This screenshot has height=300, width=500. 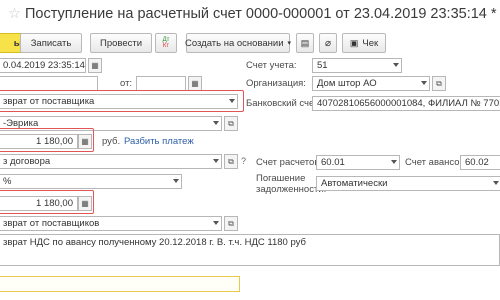 What do you see at coordinates (121, 43) in the screenshot?
I see `post-button: Провести` at bounding box center [121, 43].